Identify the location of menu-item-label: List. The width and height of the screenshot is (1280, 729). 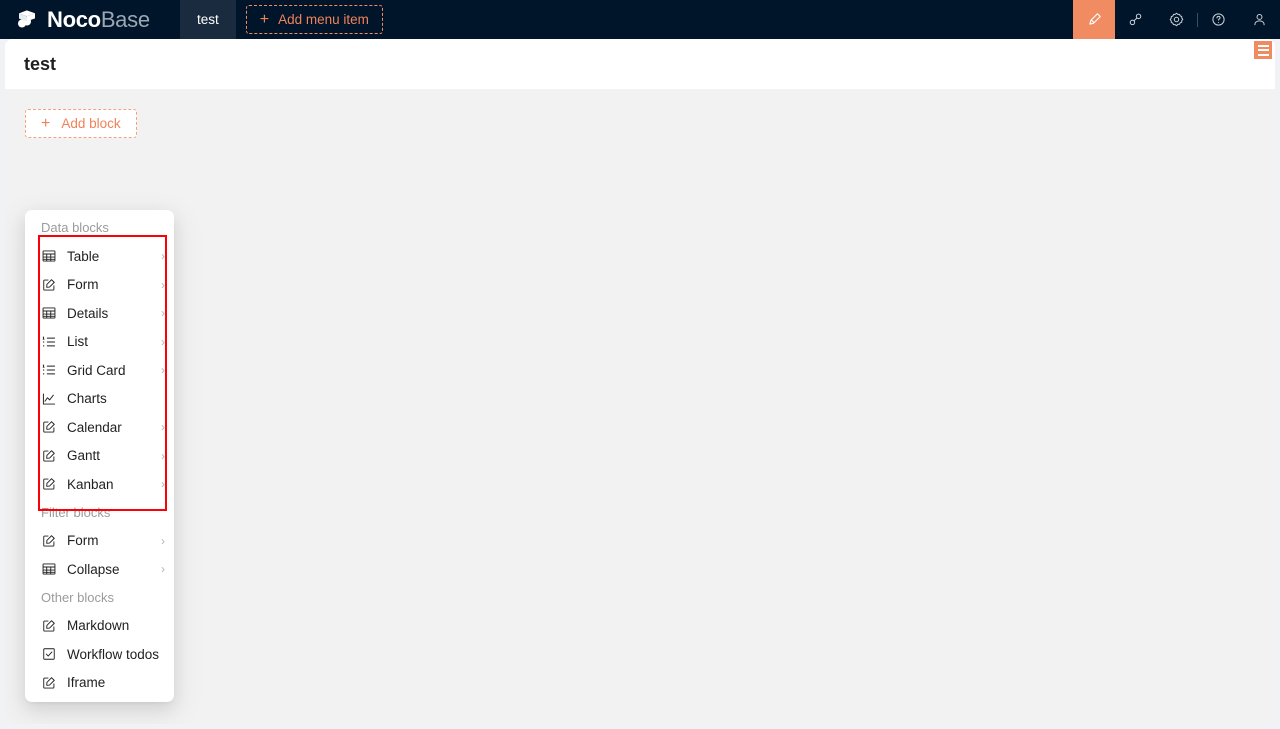
(78, 341).